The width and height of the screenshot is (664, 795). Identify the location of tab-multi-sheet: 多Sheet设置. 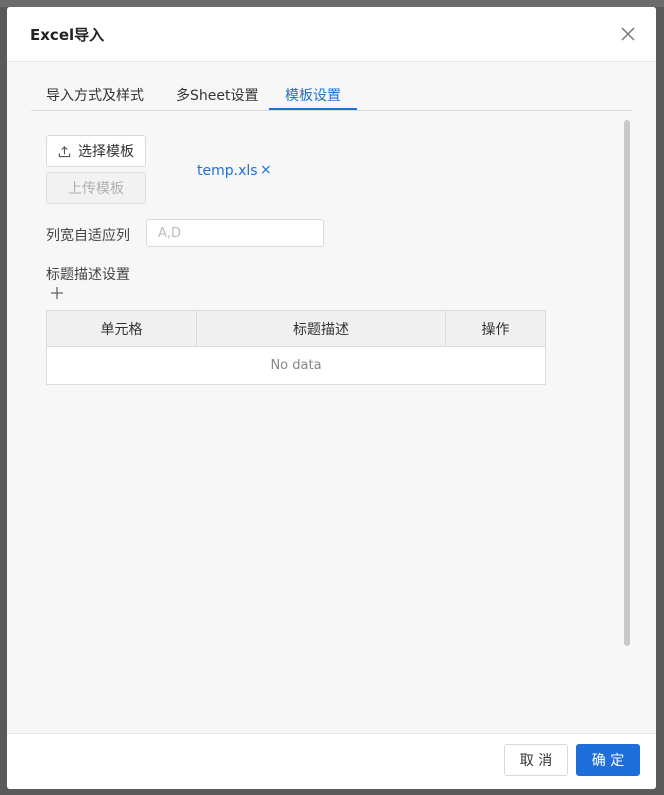
(217, 97).